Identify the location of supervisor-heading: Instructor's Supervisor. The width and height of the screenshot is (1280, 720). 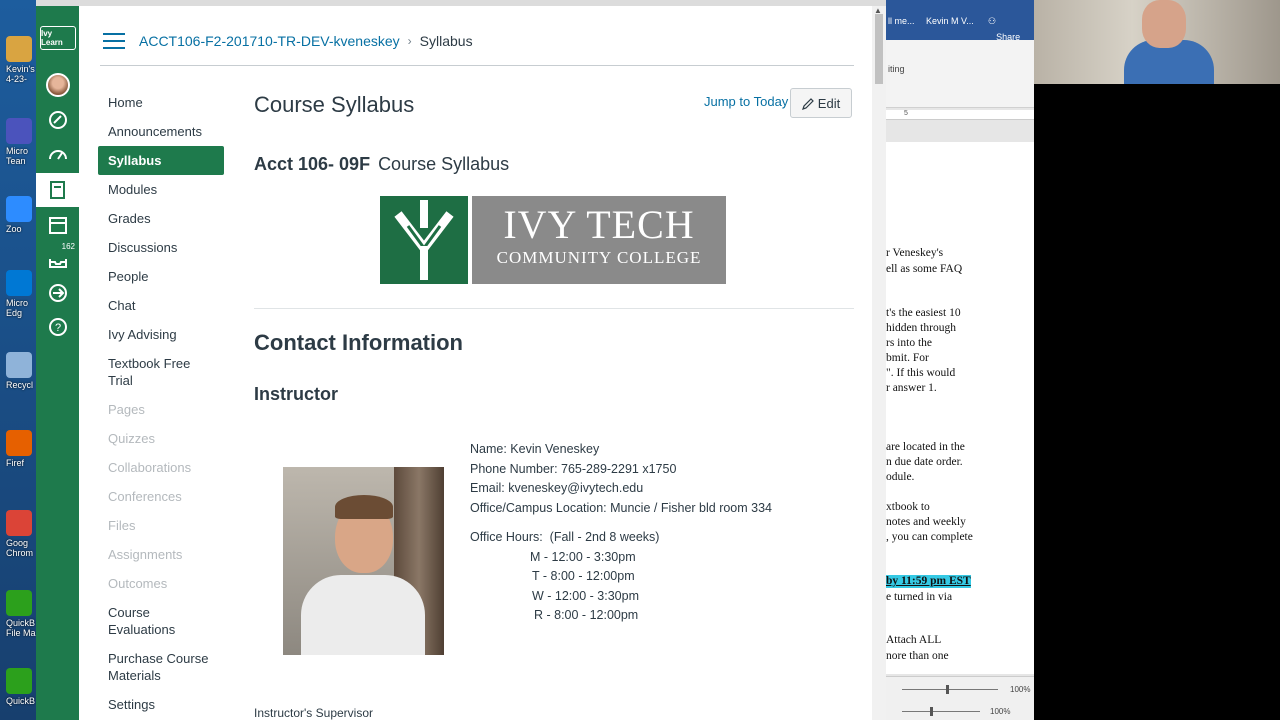
(313, 713).